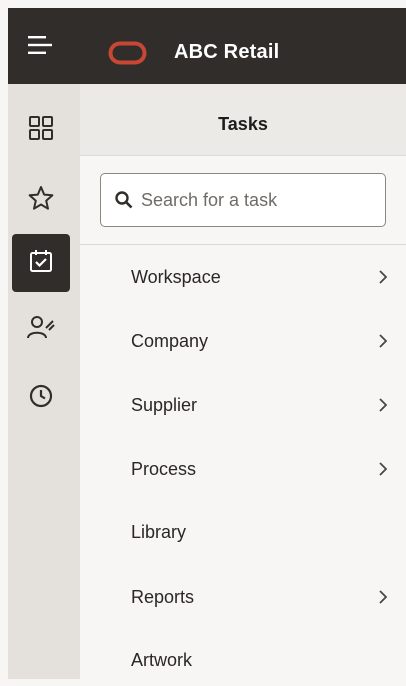 Image resolution: width=406 pixels, height=686 pixels. Describe the element at coordinates (226, 52) in the screenshot. I see `brand-name: ABC Retail` at that location.